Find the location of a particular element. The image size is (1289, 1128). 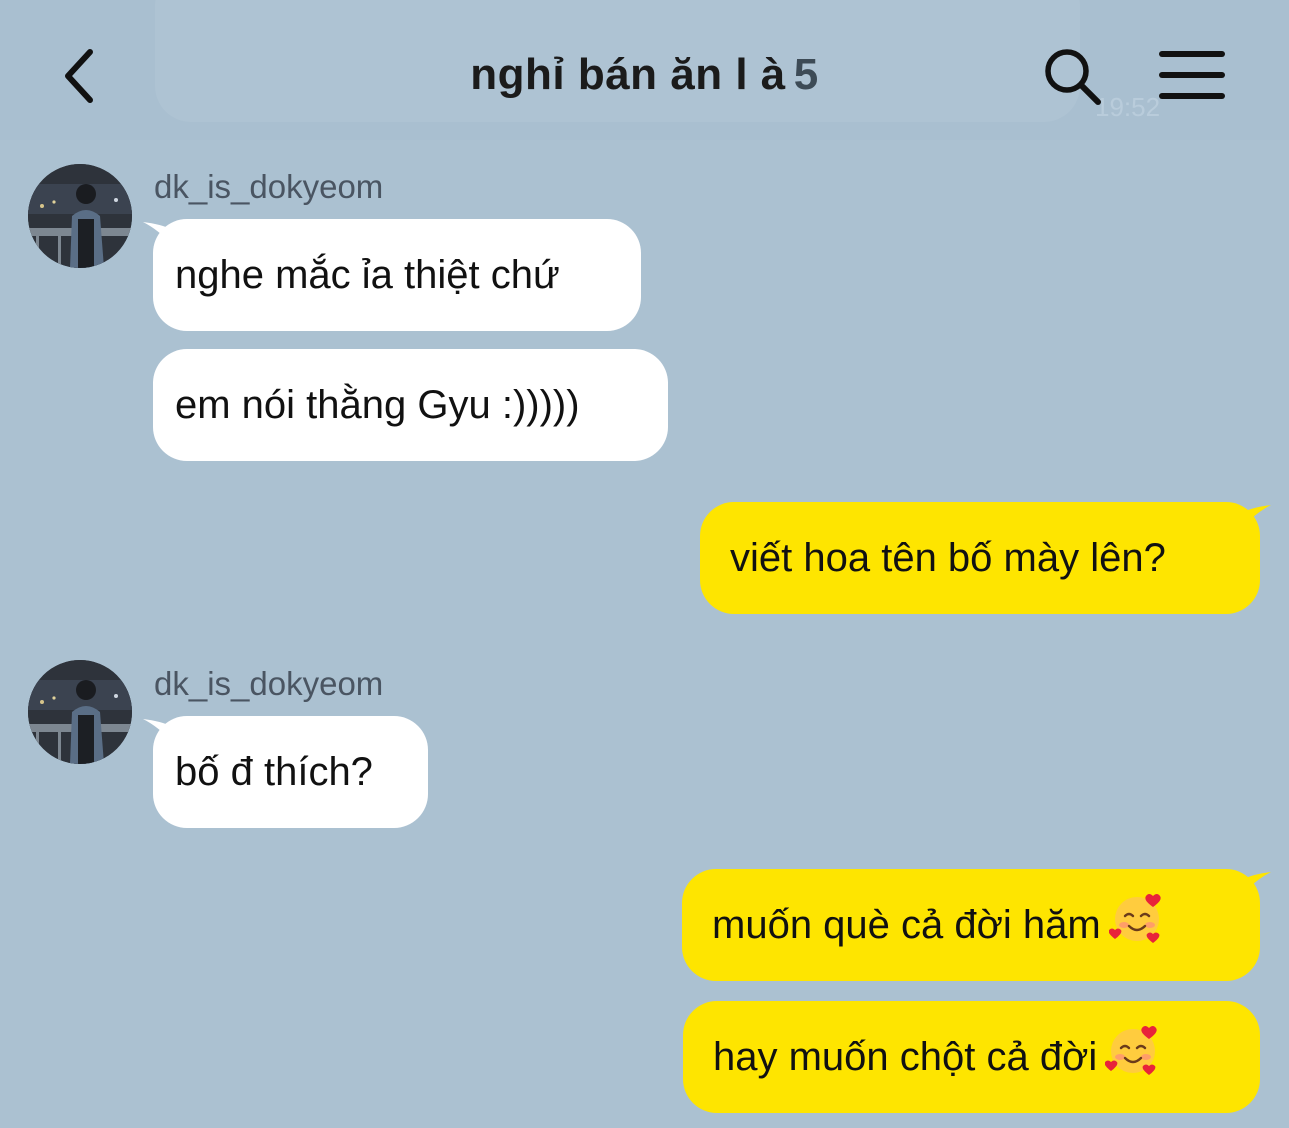

chat-header: 19:52 nghỉ bán ăn l à5 is located at coordinates (644, 70).